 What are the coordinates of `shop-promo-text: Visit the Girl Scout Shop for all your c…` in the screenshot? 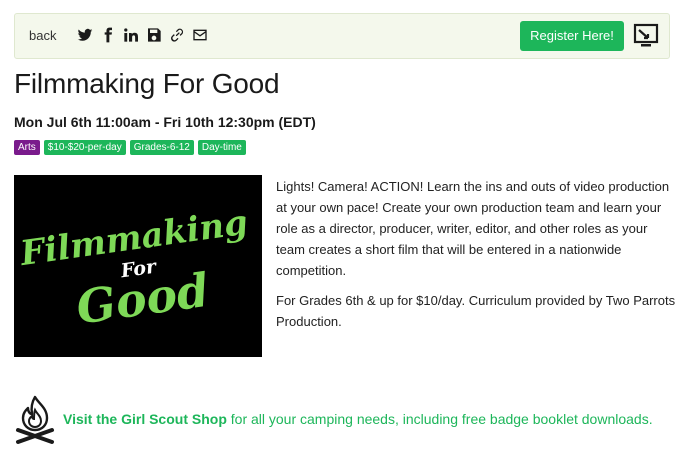 It's located at (358, 419).